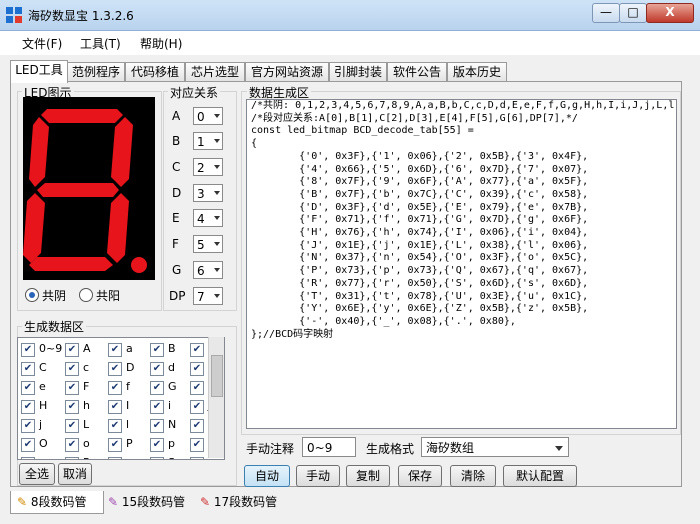 The image size is (700, 524). Describe the element at coordinates (75, 474) in the screenshot. I see `cancel-button: 取消` at that location.